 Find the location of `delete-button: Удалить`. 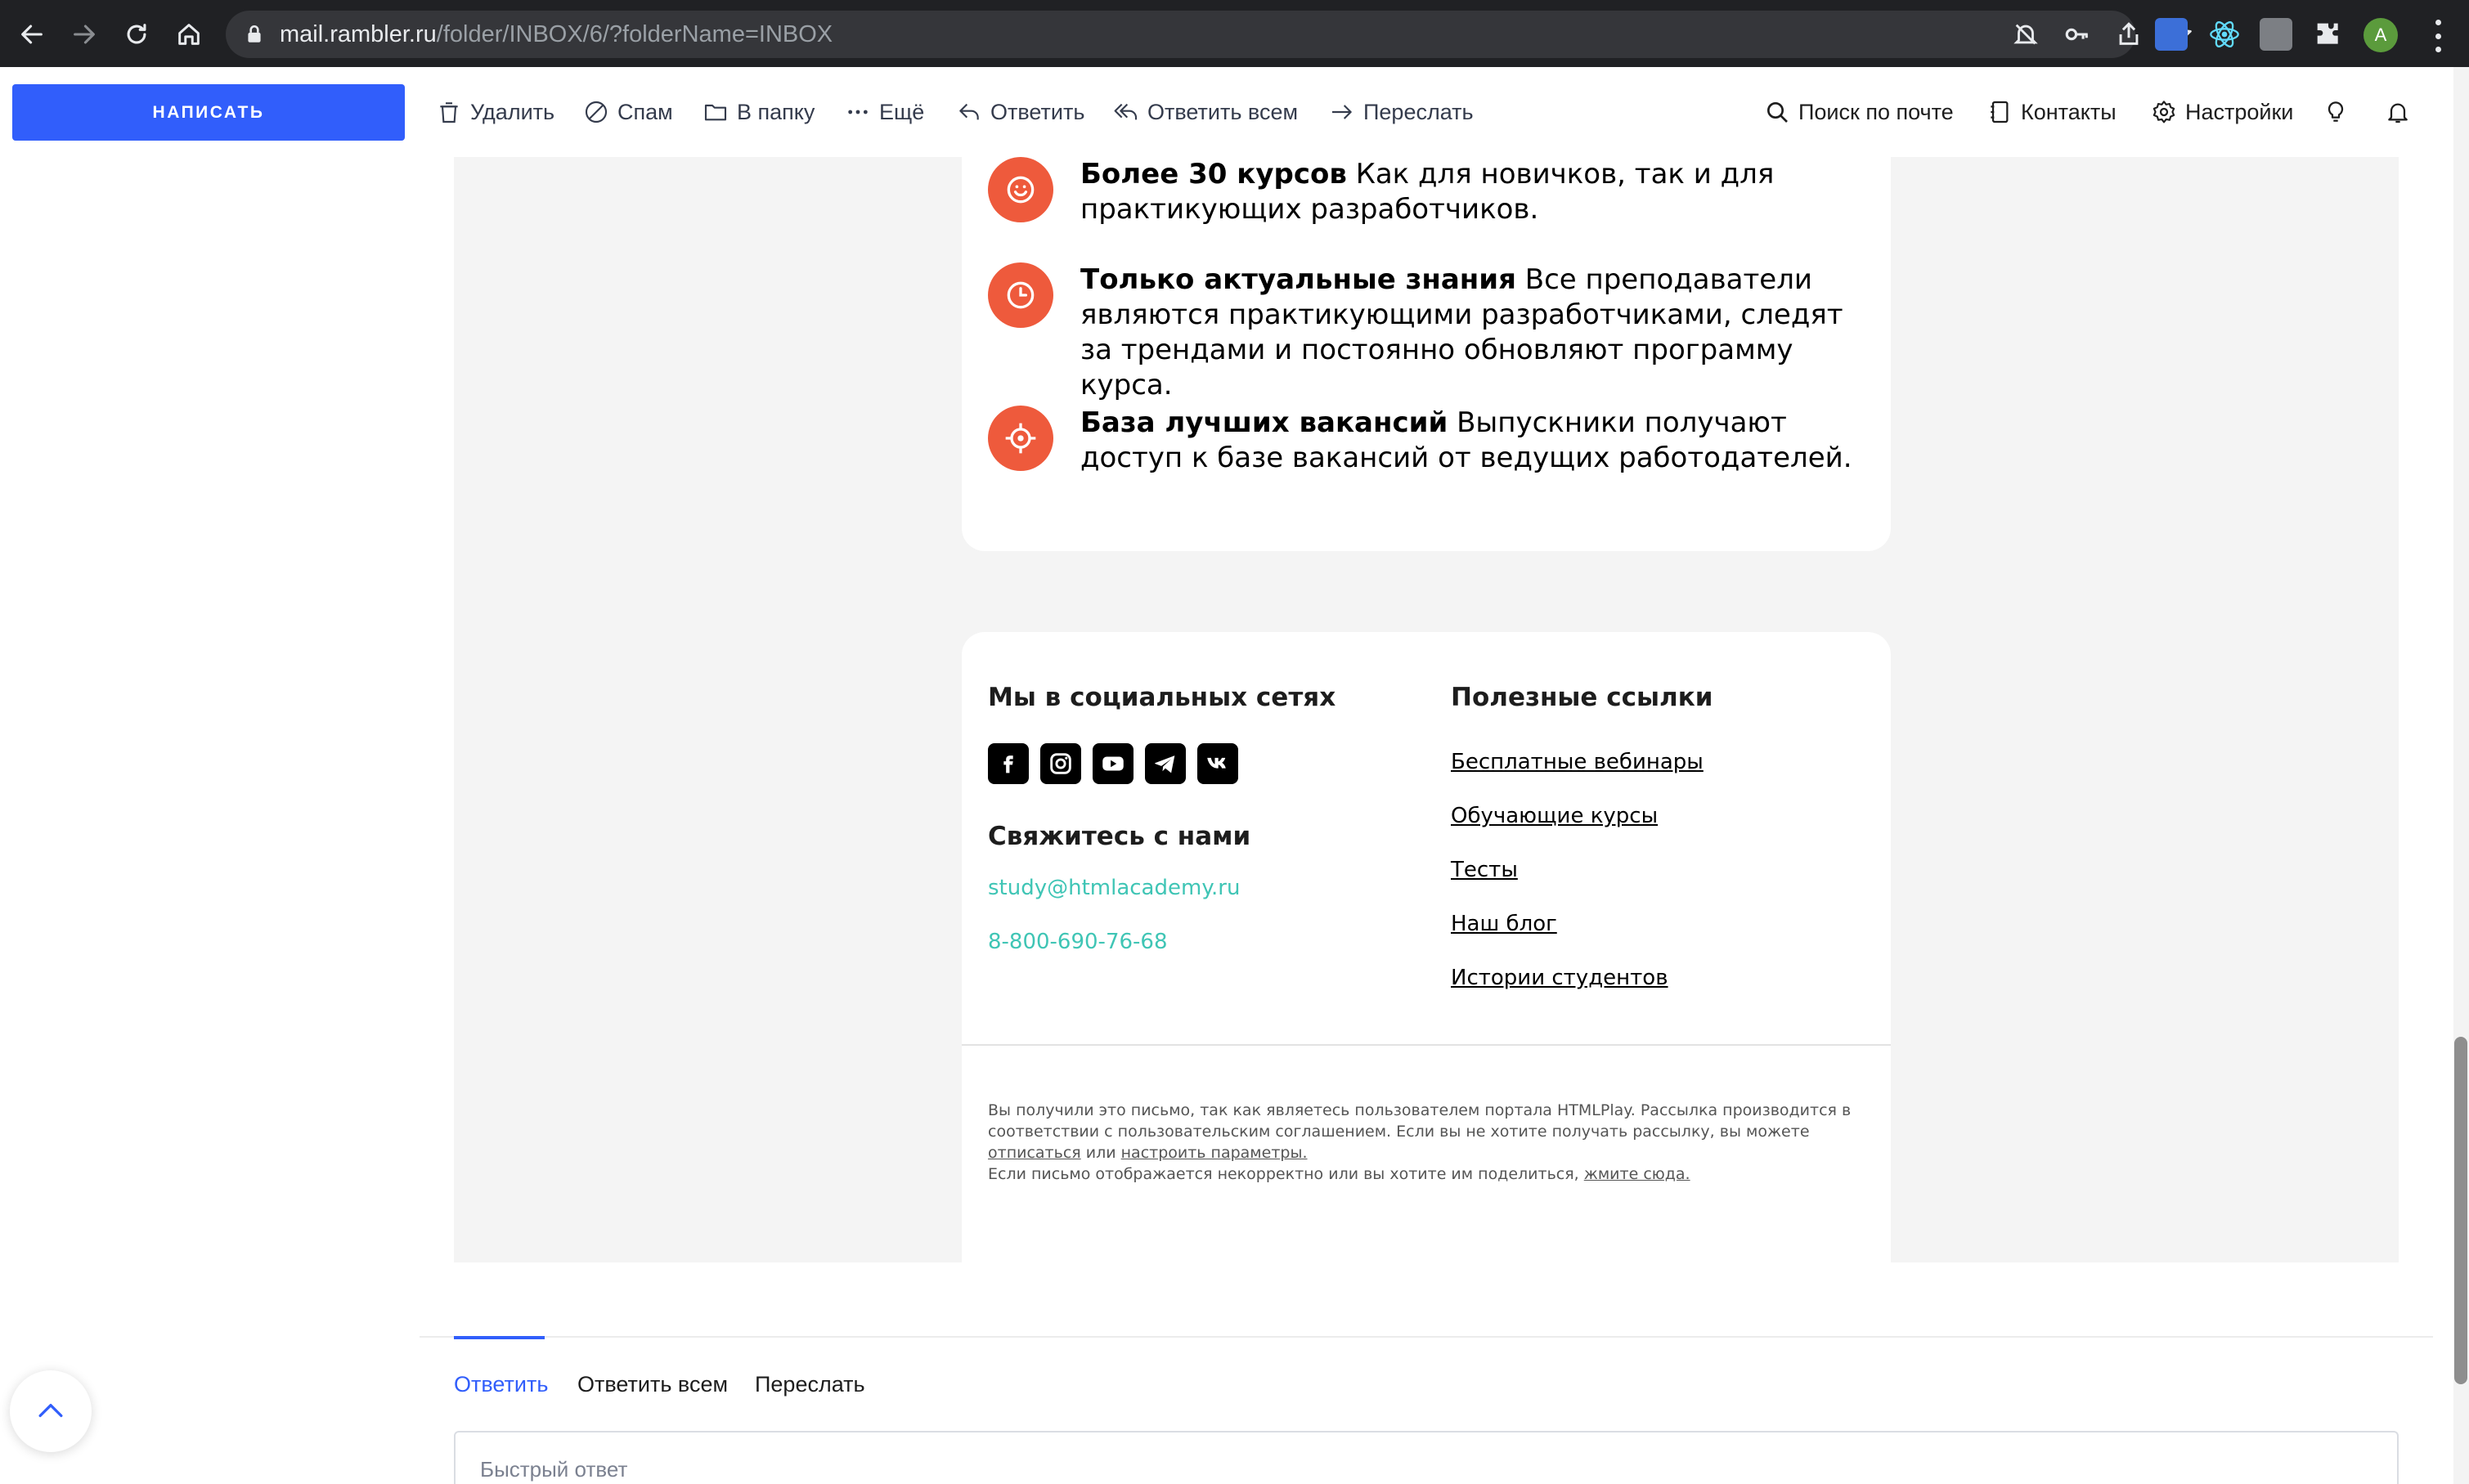

delete-button: Удалить is located at coordinates (495, 112).